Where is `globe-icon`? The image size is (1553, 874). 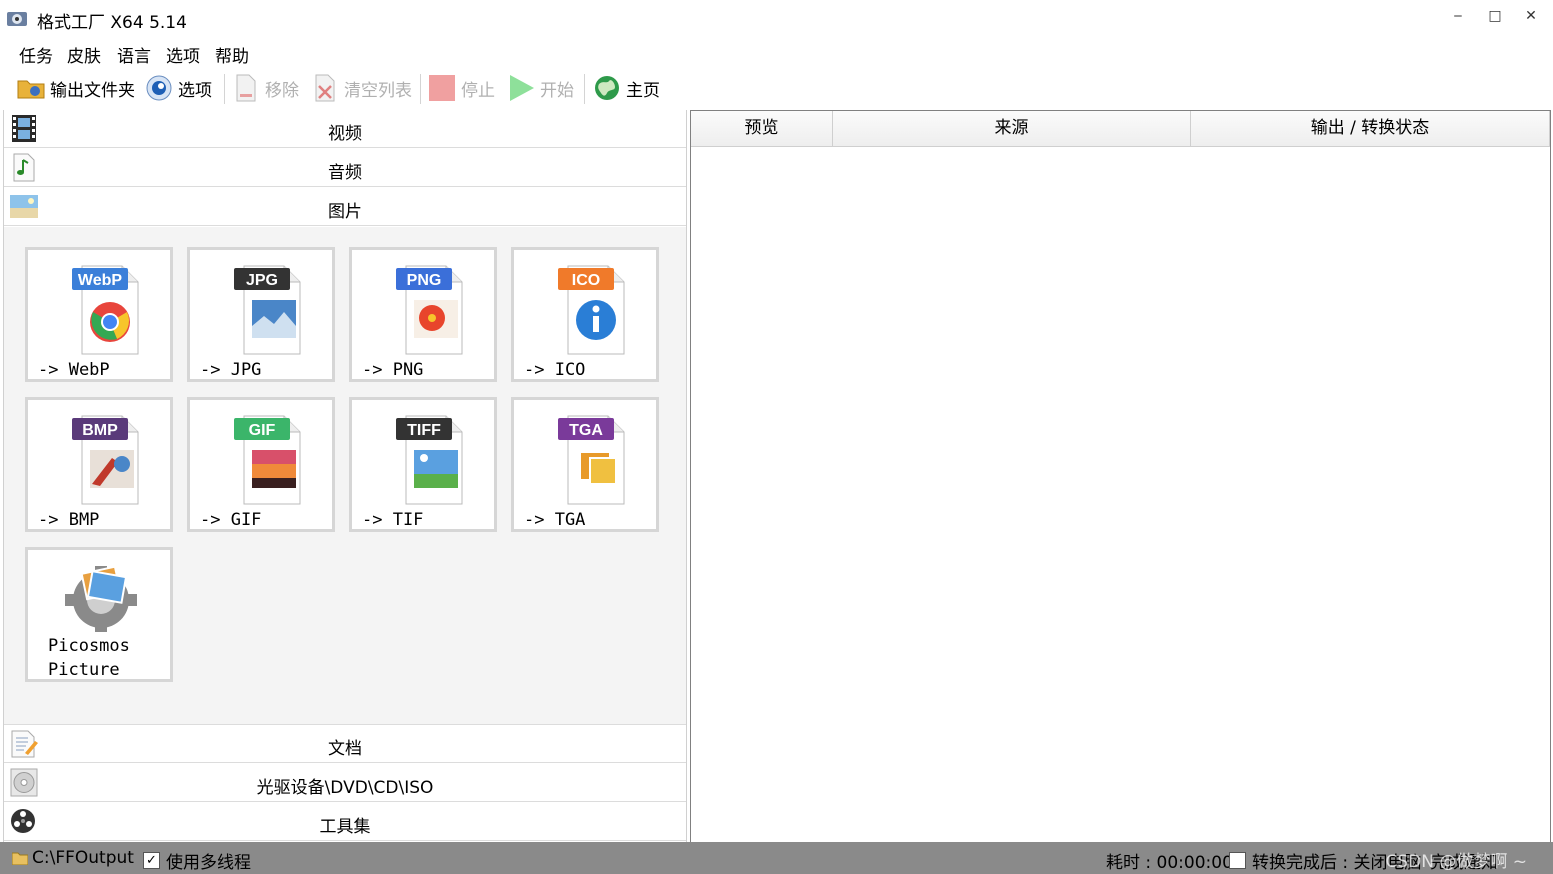 globe-icon is located at coordinates (607, 88).